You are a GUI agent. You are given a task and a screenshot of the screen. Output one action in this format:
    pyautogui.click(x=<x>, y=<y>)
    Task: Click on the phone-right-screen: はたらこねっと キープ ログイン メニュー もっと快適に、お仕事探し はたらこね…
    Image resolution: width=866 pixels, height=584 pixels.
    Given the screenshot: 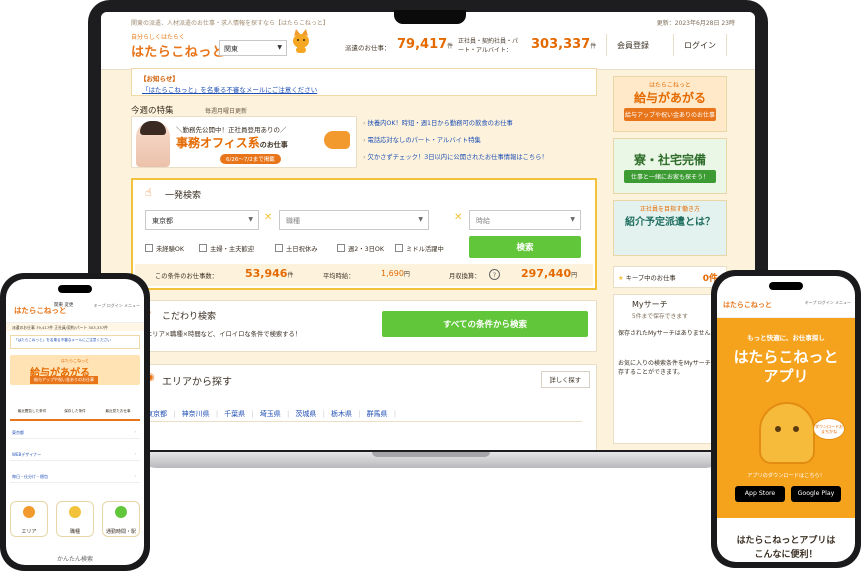 What is the action you would take?
    pyautogui.click(x=786, y=419)
    